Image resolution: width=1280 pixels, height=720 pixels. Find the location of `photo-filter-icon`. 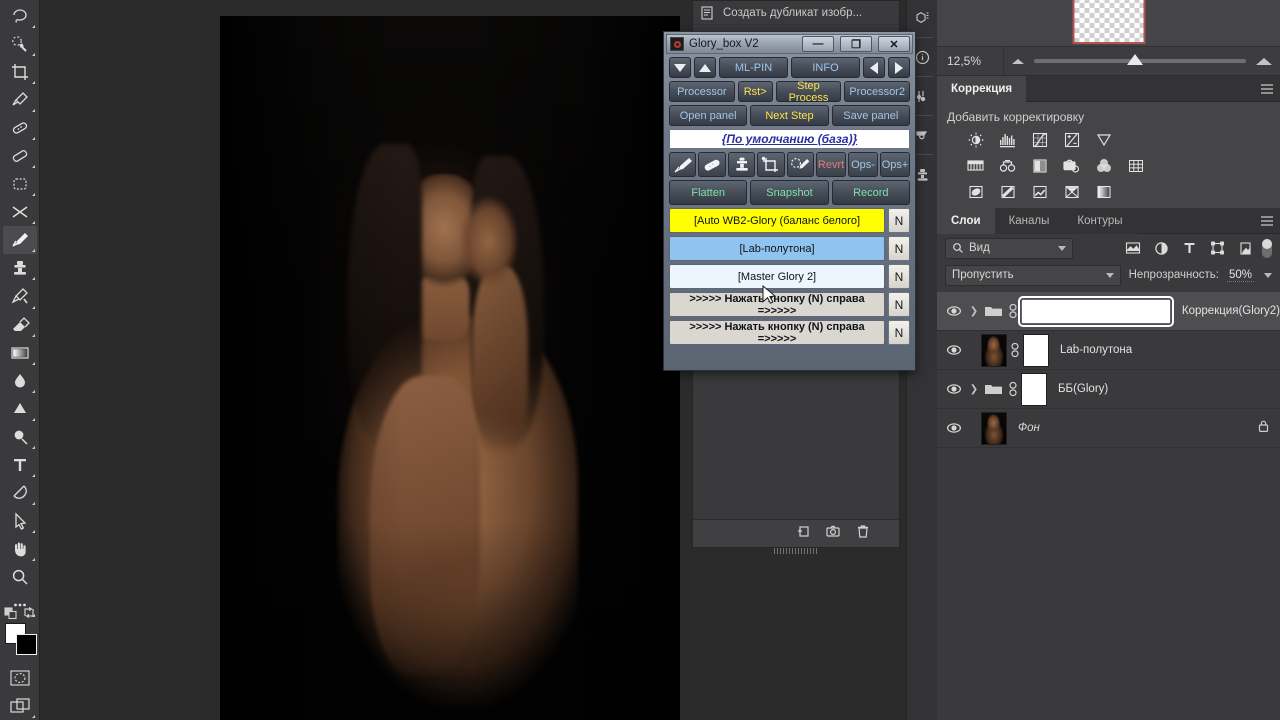

photo-filter-icon is located at coordinates (1072, 166).